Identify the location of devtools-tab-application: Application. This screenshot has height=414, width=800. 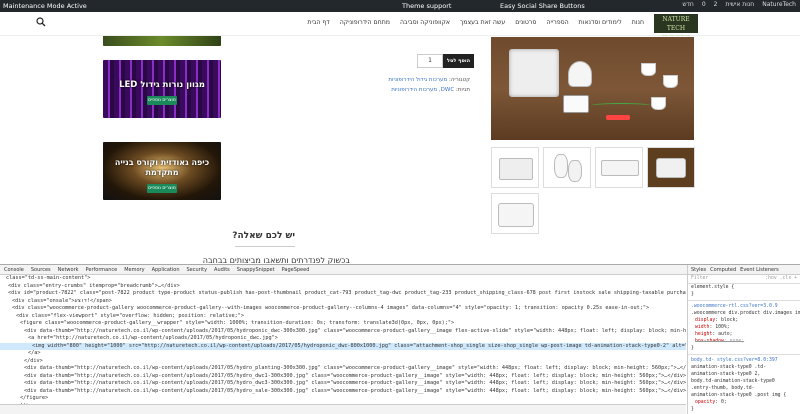
(166, 270).